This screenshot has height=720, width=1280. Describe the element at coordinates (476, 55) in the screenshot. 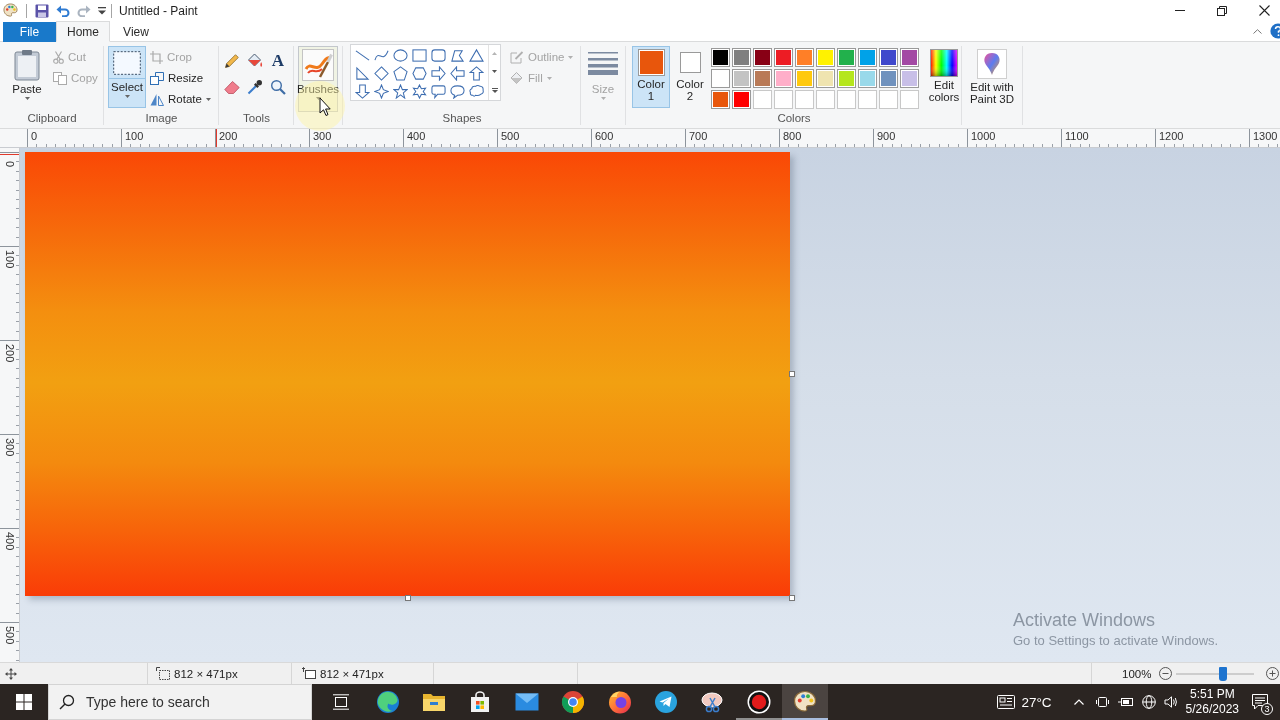

I see `triangle-shape-icon` at that location.